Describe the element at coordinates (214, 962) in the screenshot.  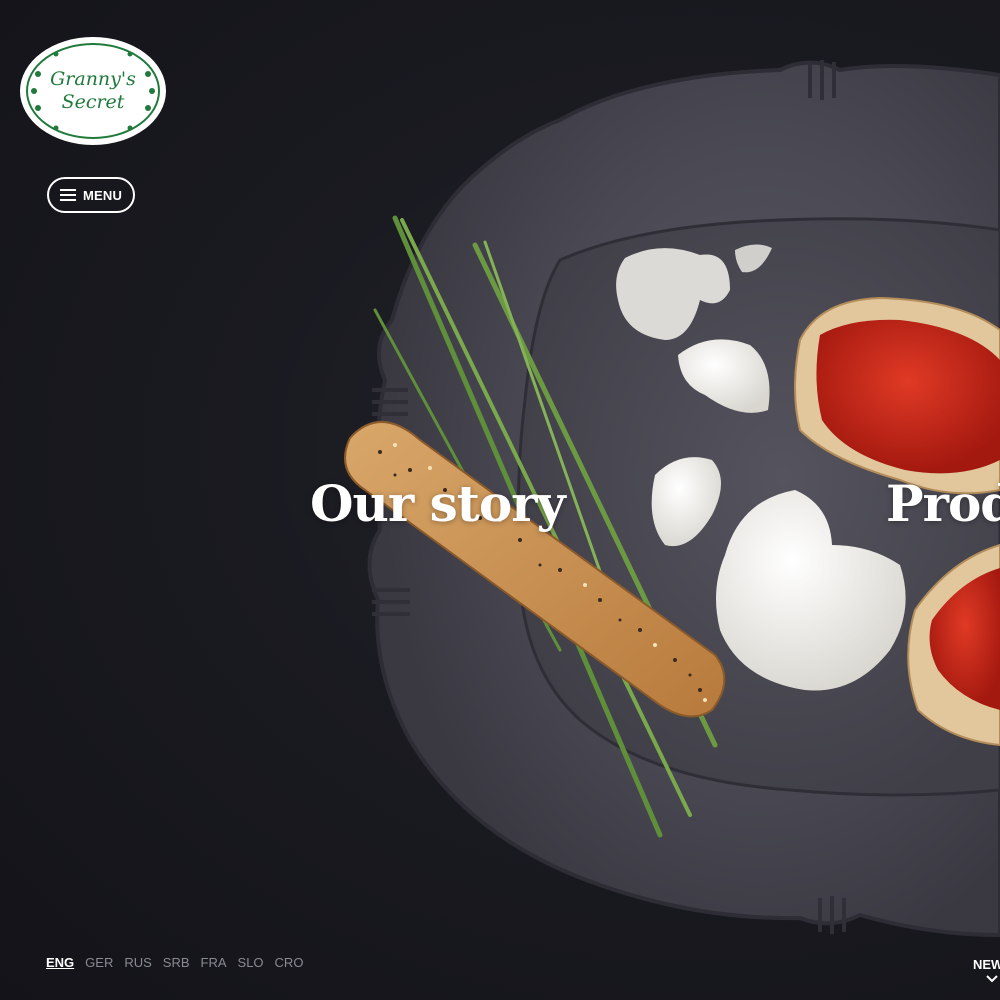
I see `lang-fra: FRA` at that location.